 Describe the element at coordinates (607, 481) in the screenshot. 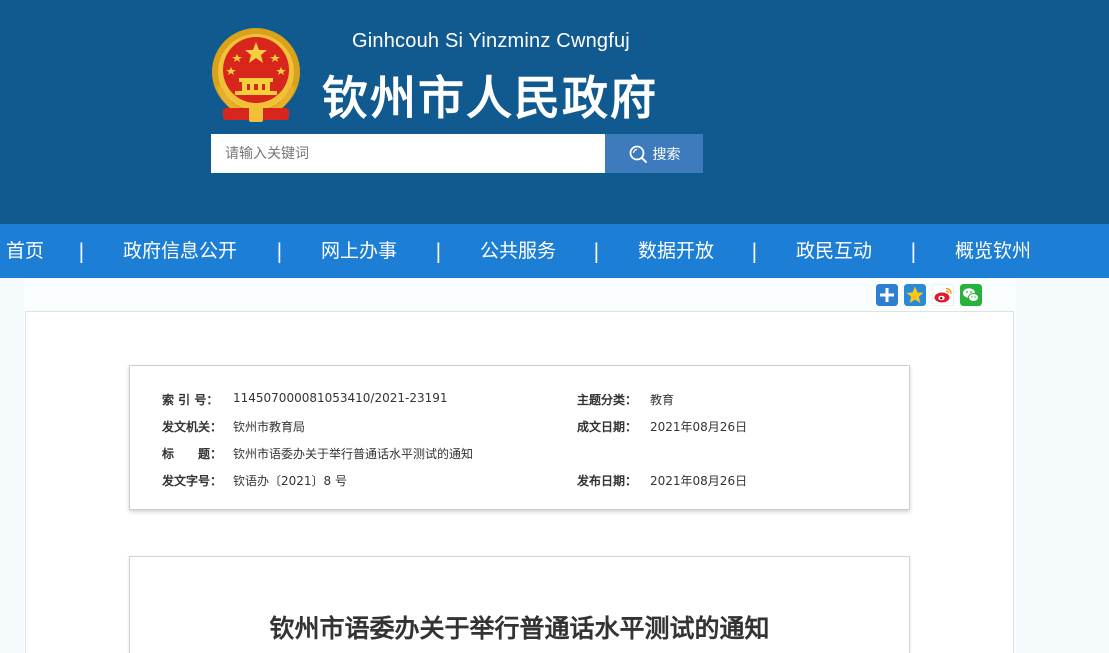

I see `published-date-label: 发布日期：` at that location.